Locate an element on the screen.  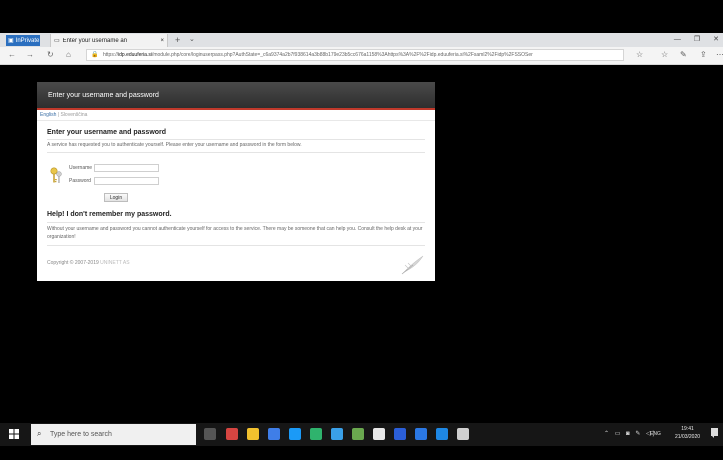
language-slovenian: Slovenščina is located at coordinates (73, 115).